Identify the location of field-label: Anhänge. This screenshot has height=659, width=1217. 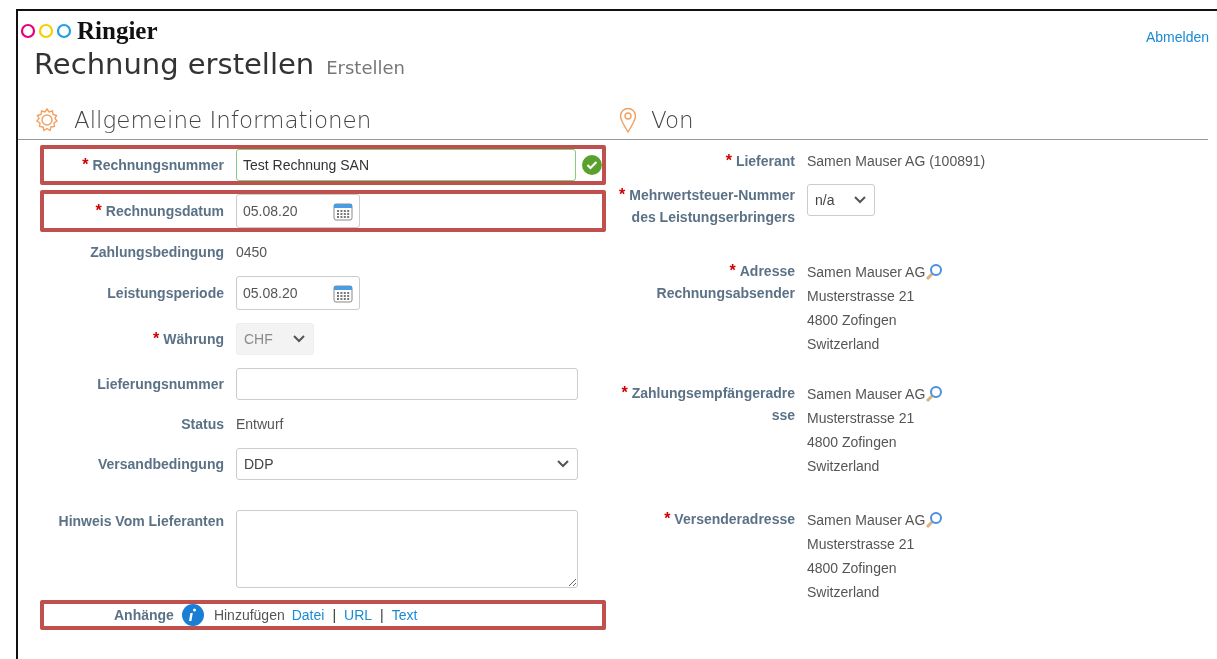
(144, 615).